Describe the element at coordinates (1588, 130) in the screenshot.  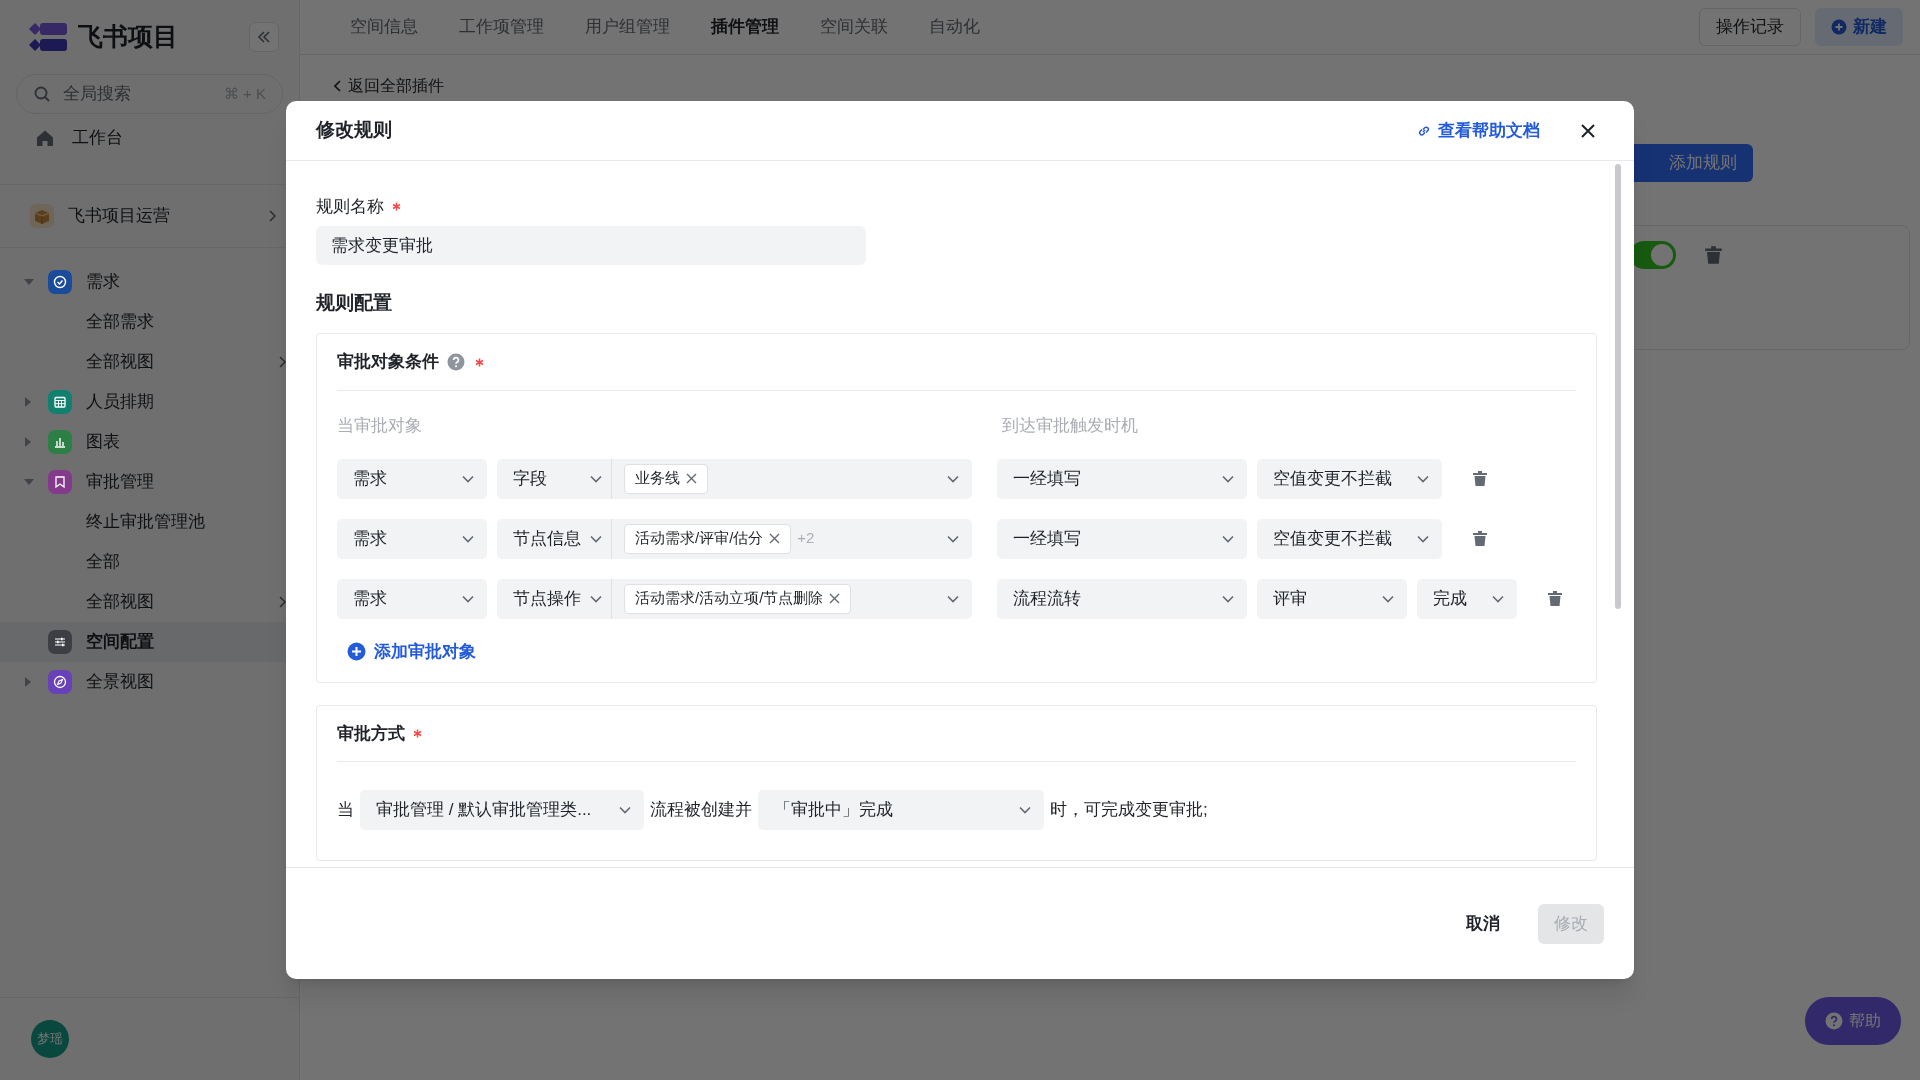
I see `close-icon` at that location.